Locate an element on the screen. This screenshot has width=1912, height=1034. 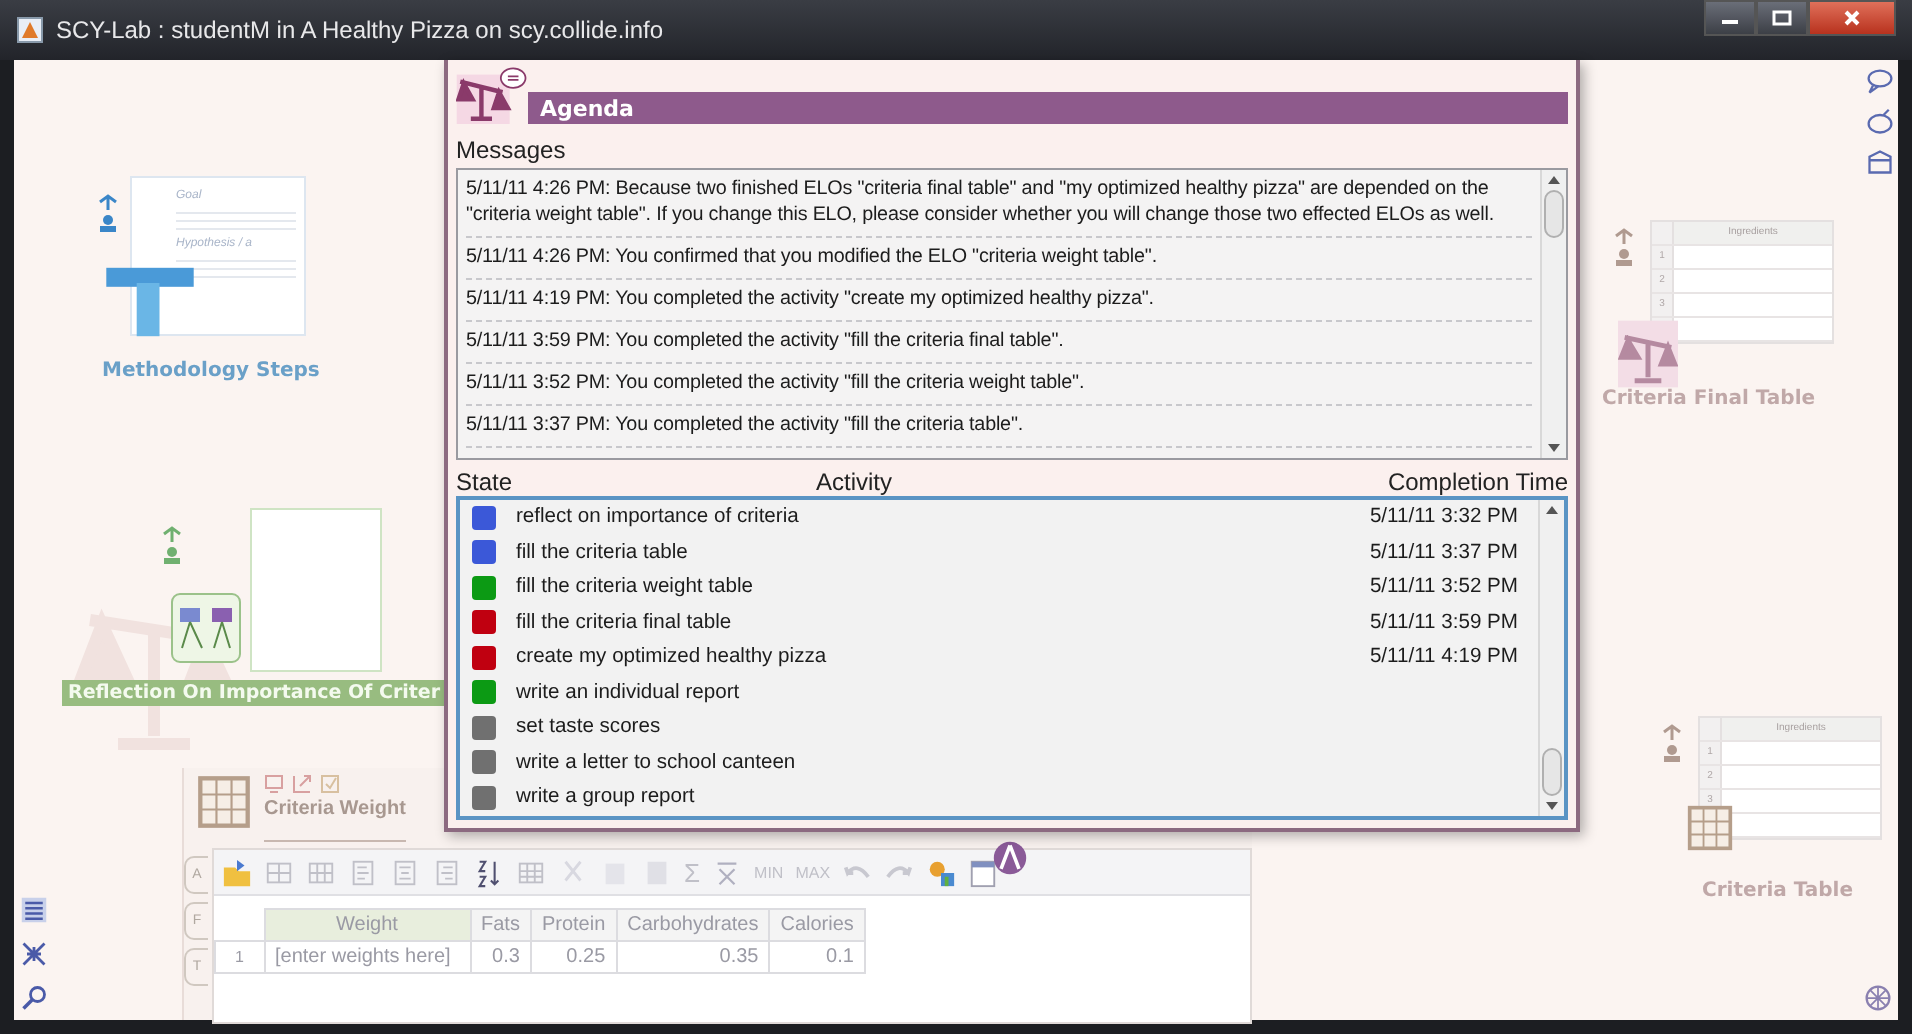
message-text: 5/11/11 3:37 PM: You completed the activity "fill the criteria table". is located at coordinates (999, 427).